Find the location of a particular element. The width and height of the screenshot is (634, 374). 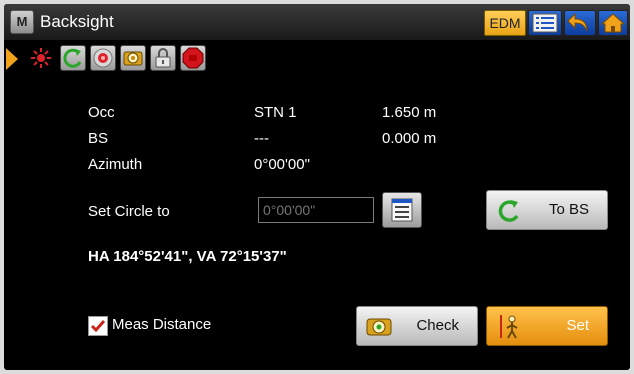

set-button: Set is located at coordinates (547, 326).